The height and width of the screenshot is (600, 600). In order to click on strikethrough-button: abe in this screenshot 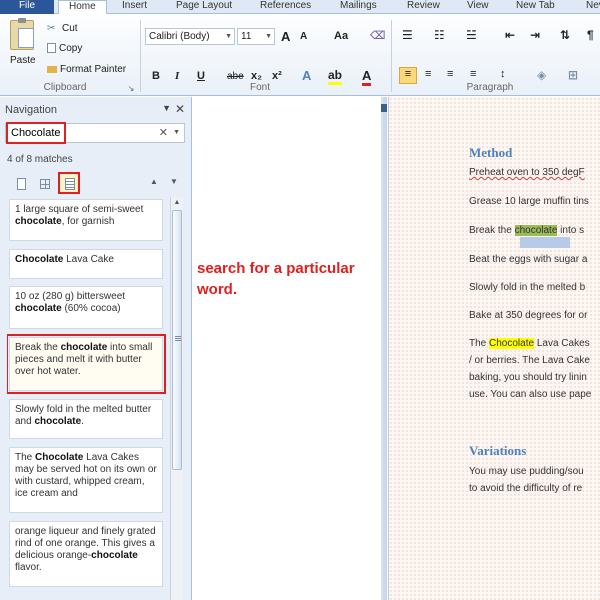, I will do `click(235, 76)`.